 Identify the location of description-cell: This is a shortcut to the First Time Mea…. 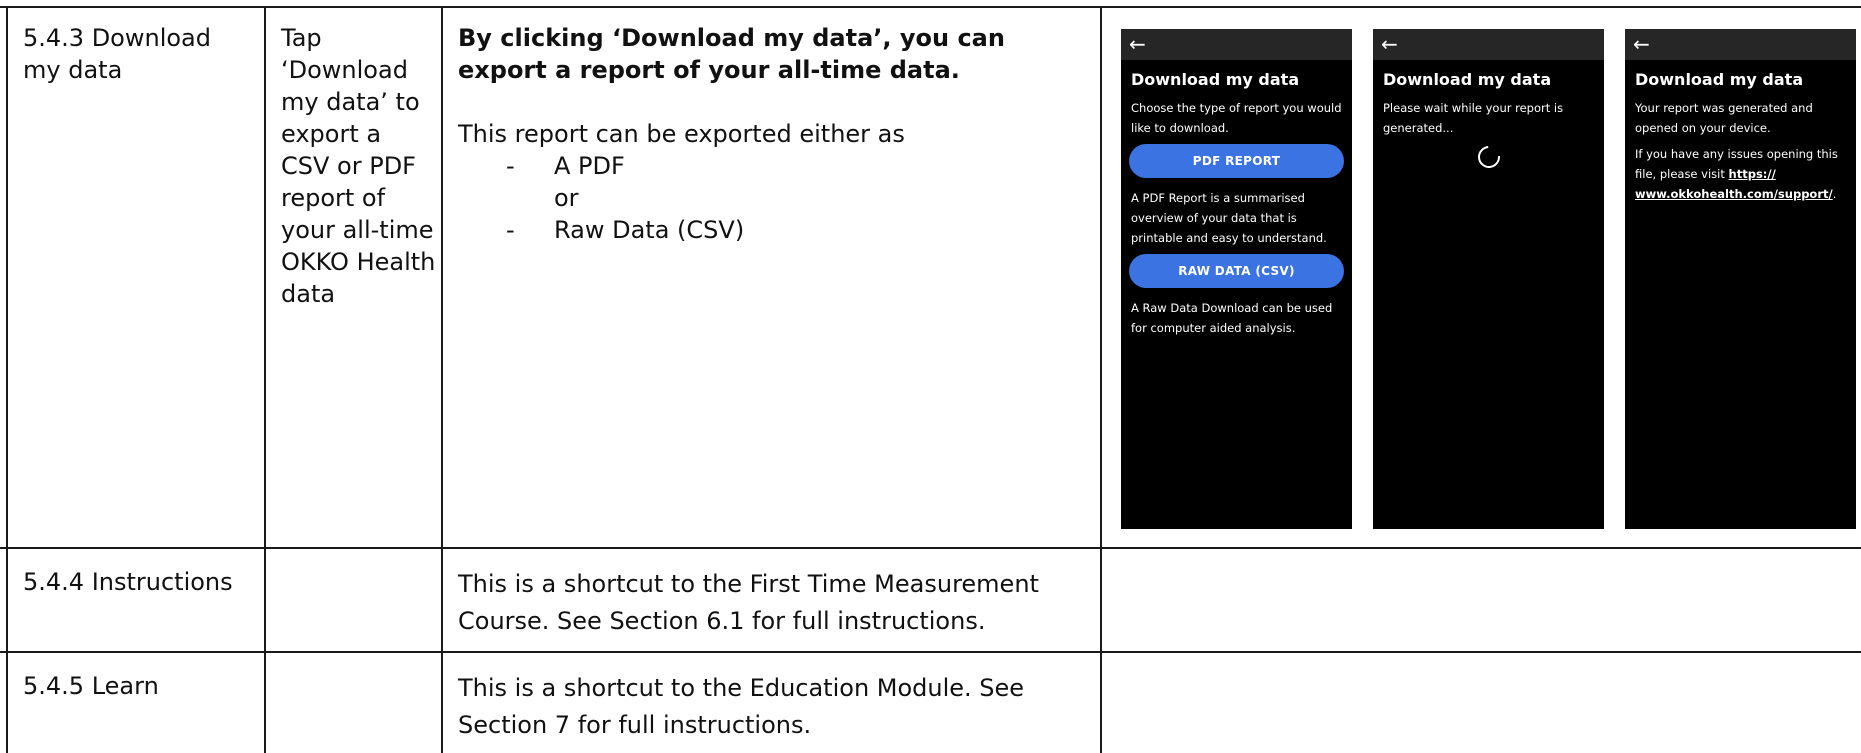
(773, 603).